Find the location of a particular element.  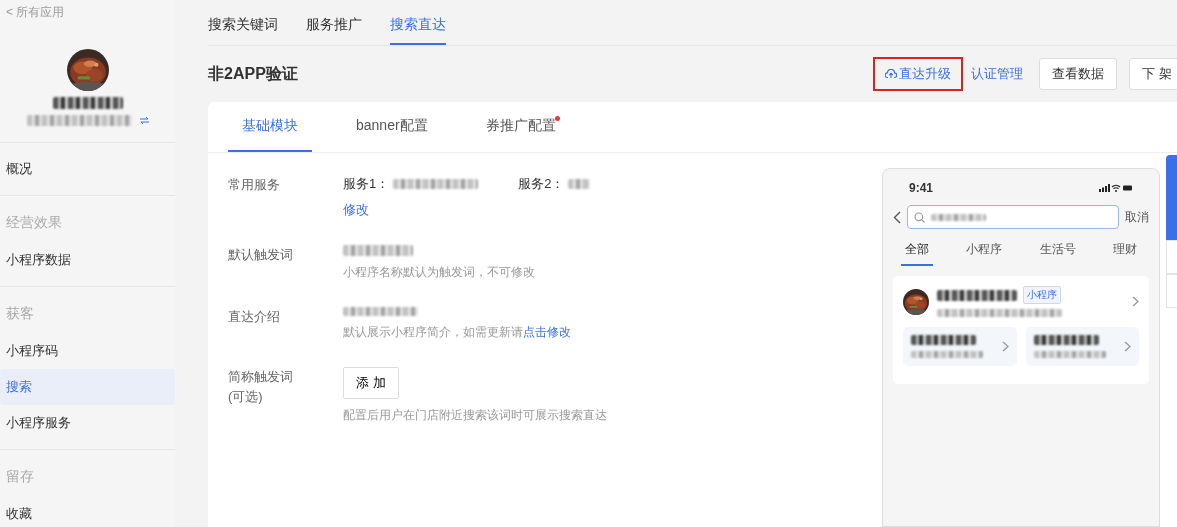

field-label: 常用服务 is located at coordinates (254, 185).